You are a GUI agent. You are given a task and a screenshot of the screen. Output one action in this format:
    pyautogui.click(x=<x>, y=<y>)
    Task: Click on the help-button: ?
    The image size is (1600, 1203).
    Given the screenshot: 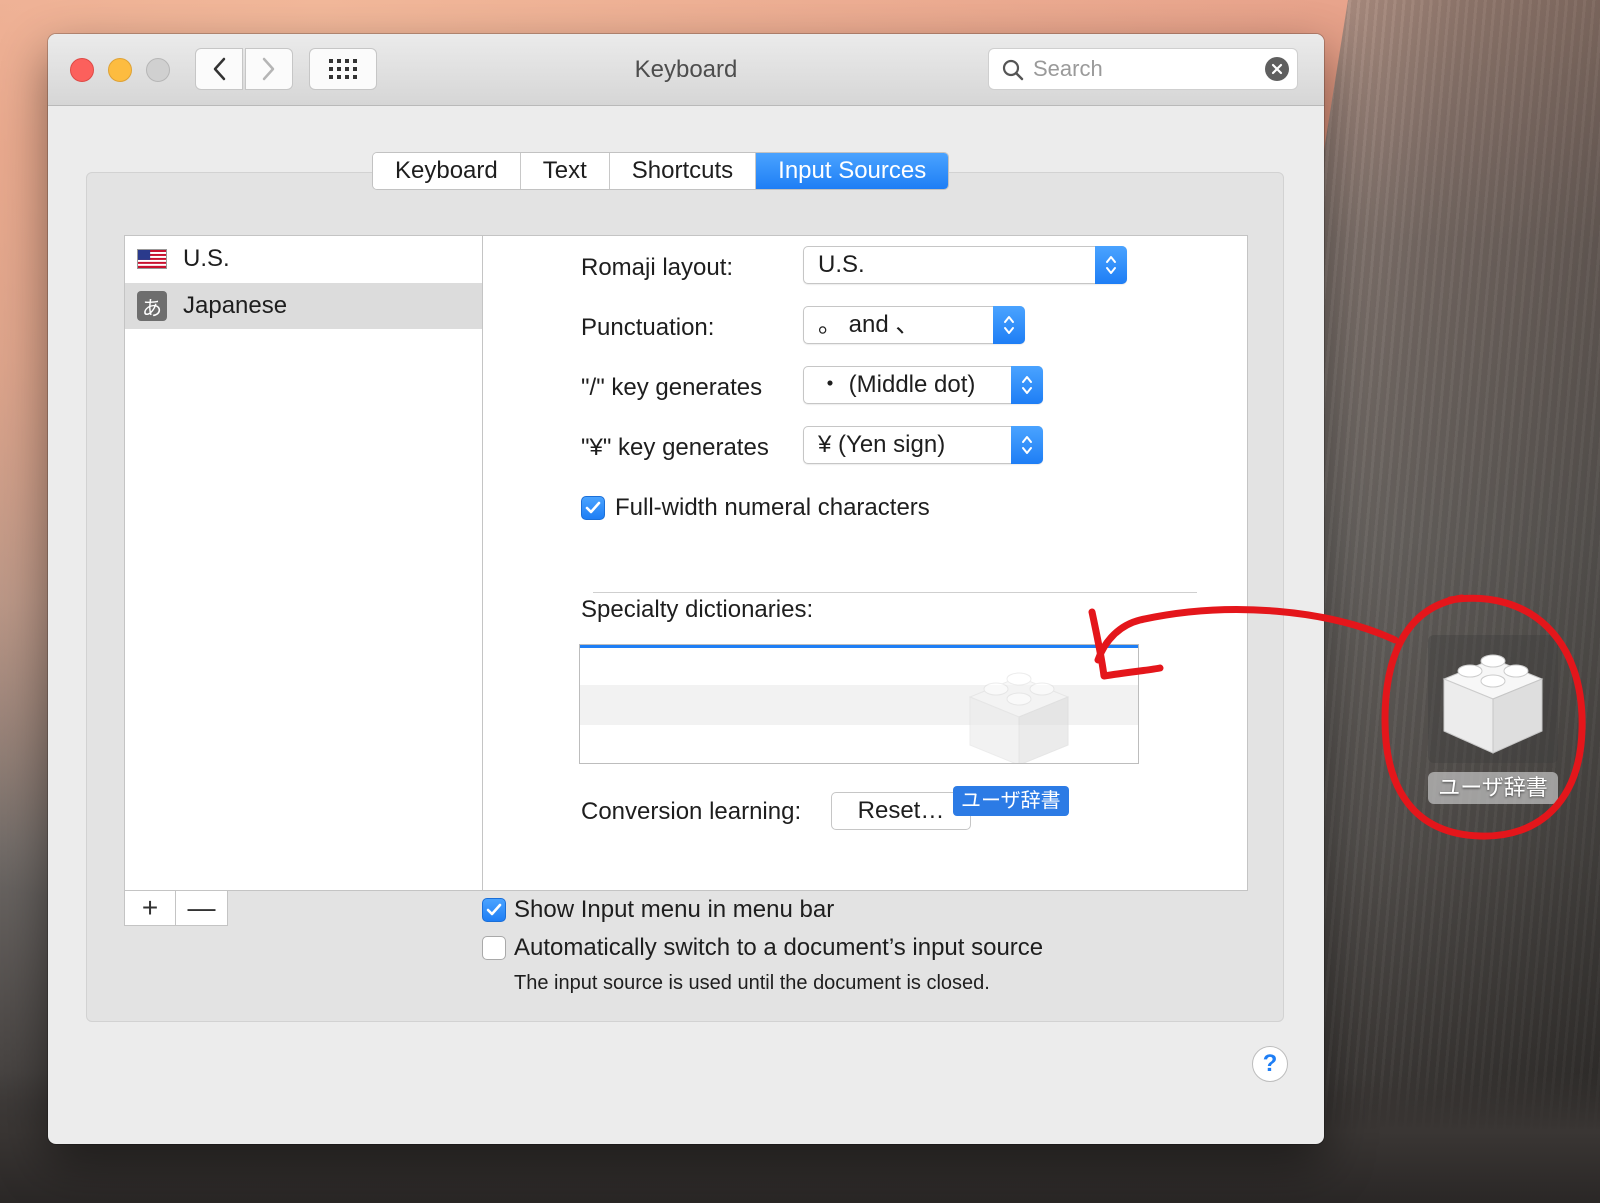 What is the action you would take?
    pyautogui.click(x=1270, y=1064)
    